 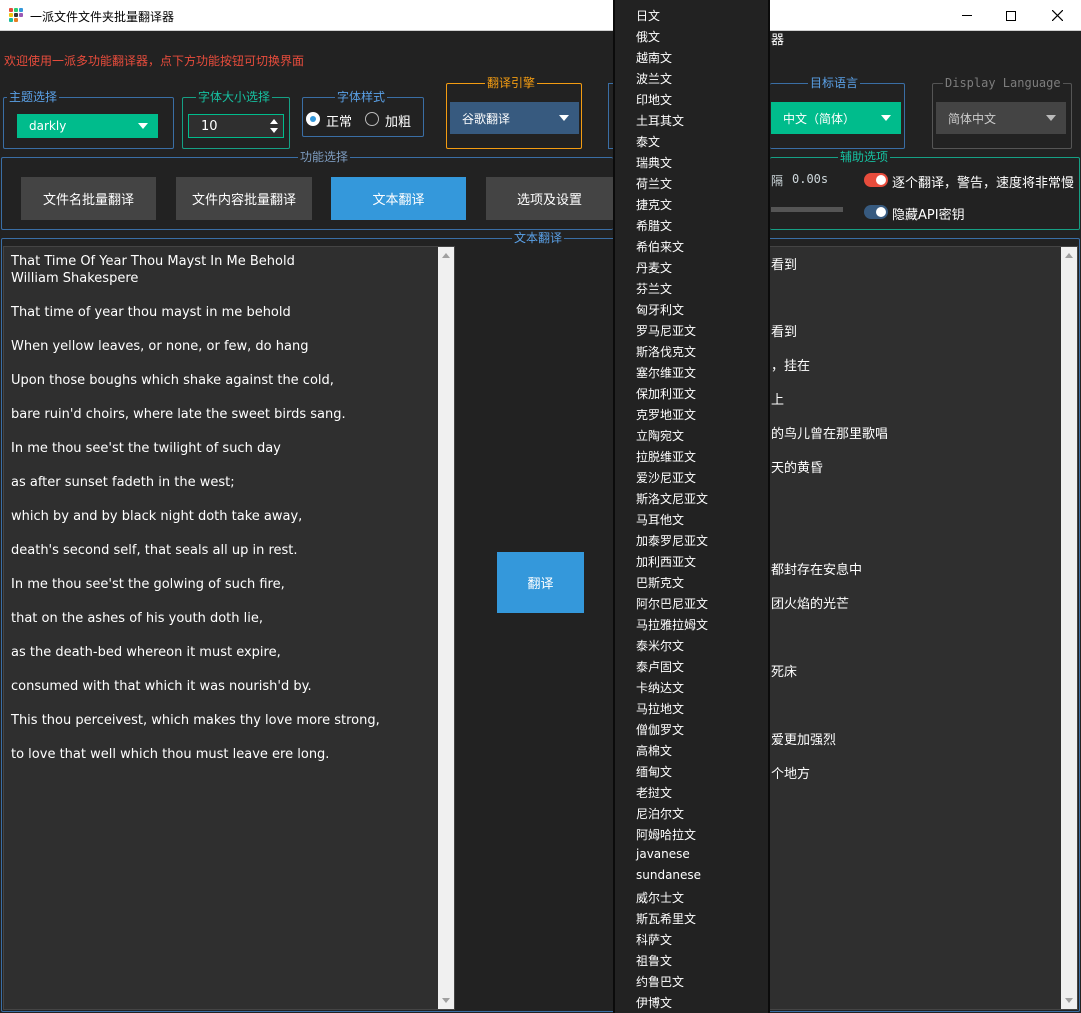 What do you see at coordinates (660, 666) in the screenshot?
I see `language-option: 泰卢固文` at bounding box center [660, 666].